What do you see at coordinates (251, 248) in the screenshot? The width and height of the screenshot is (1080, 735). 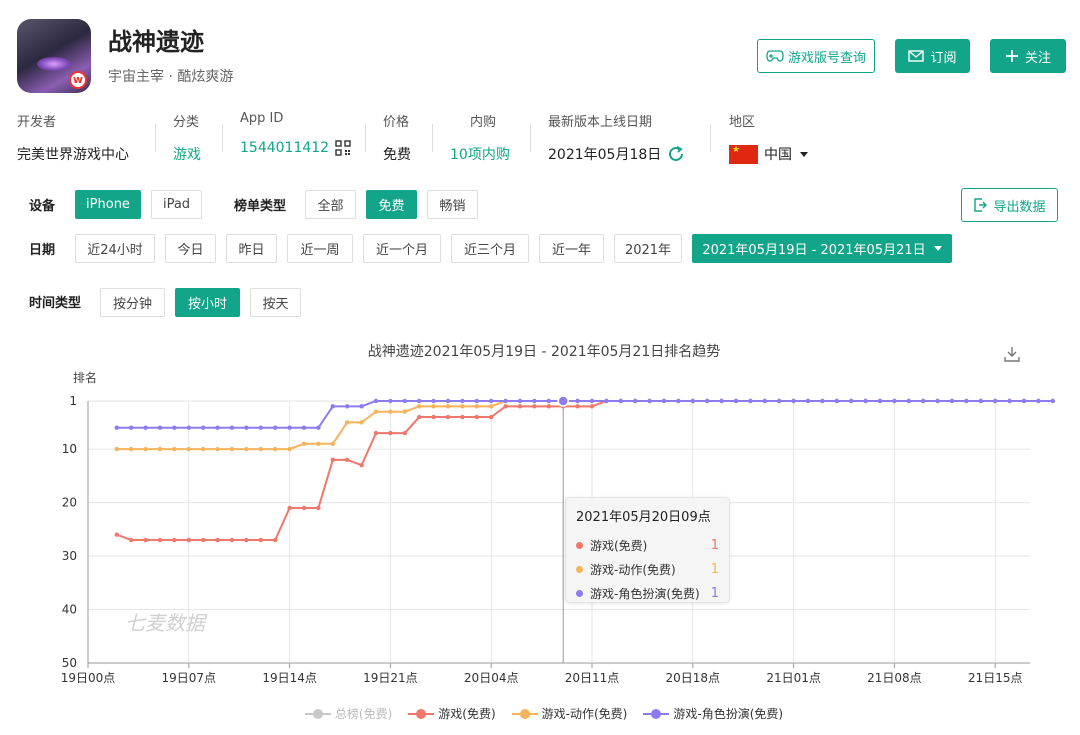 I see `date-yesterday-button: 昨日` at bounding box center [251, 248].